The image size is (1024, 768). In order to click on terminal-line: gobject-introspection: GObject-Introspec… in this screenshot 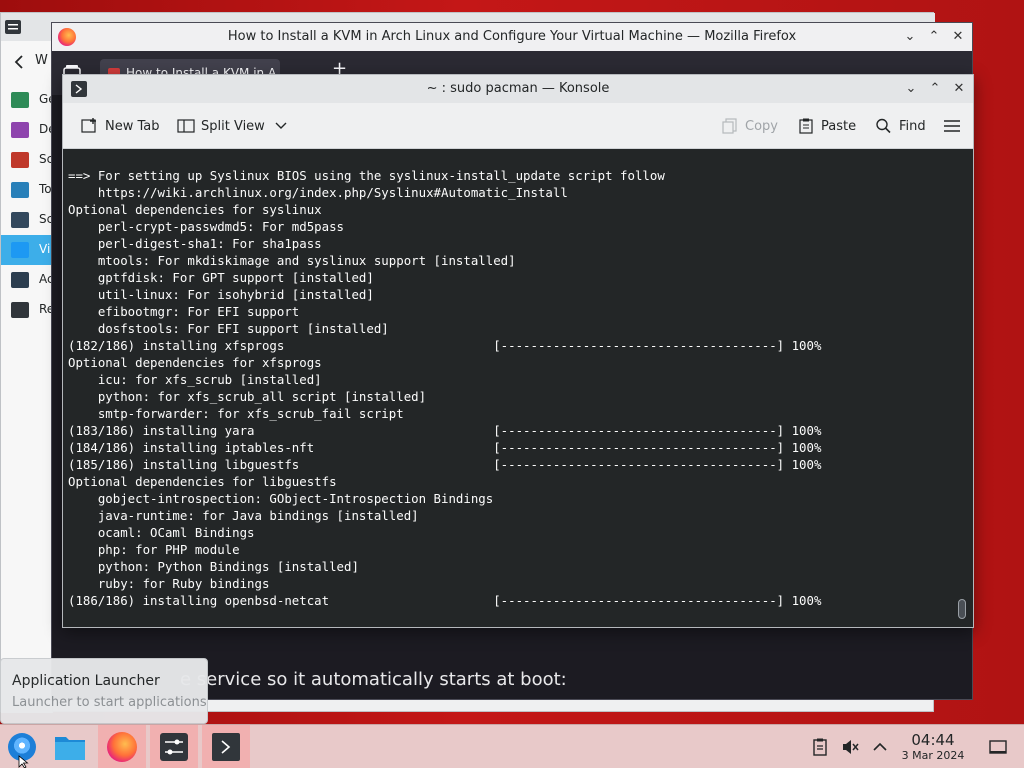, I will do `click(281, 498)`.